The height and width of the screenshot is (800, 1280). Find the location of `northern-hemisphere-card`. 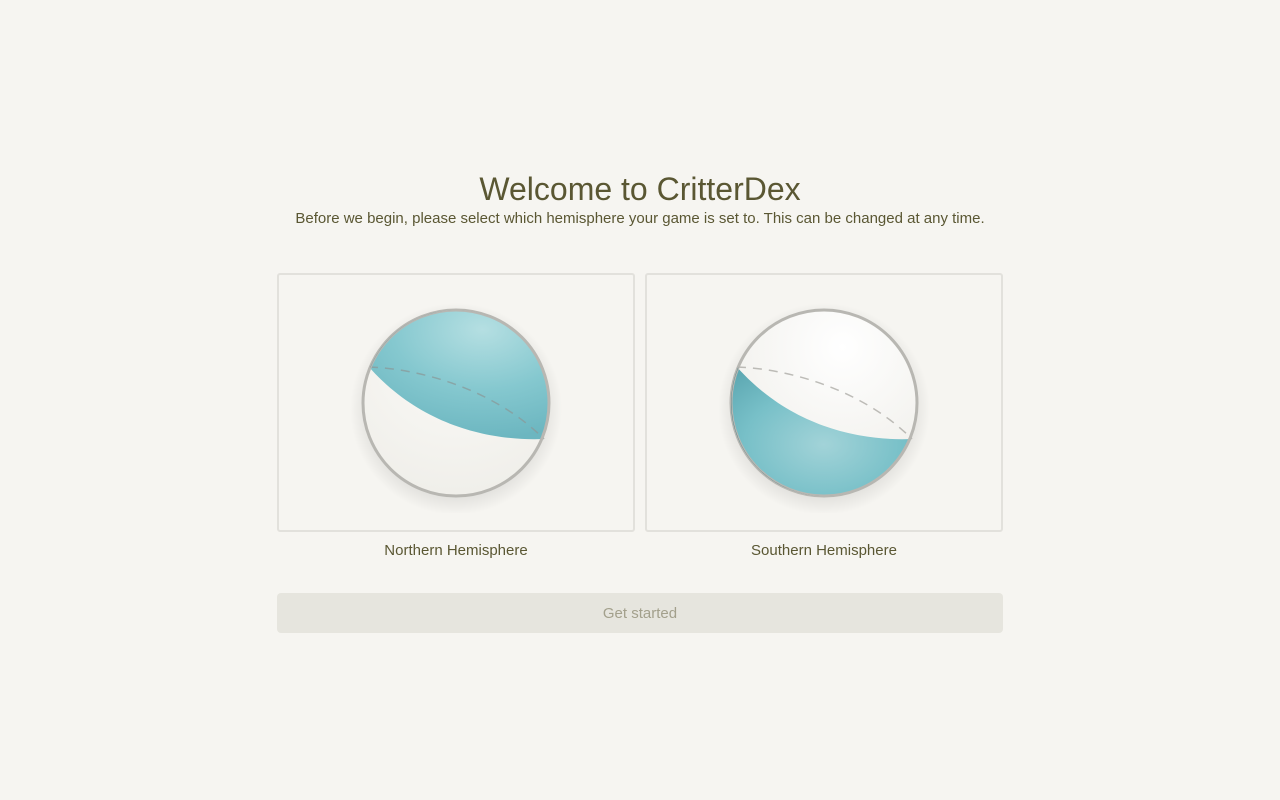

northern-hemisphere-card is located at coordinates (456, 402).